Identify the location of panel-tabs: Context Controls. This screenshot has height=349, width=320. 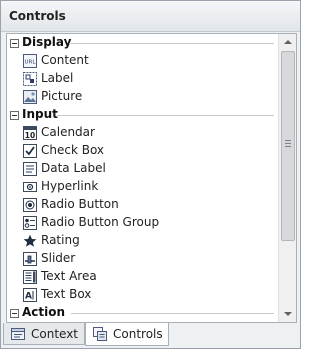
(150, 334).